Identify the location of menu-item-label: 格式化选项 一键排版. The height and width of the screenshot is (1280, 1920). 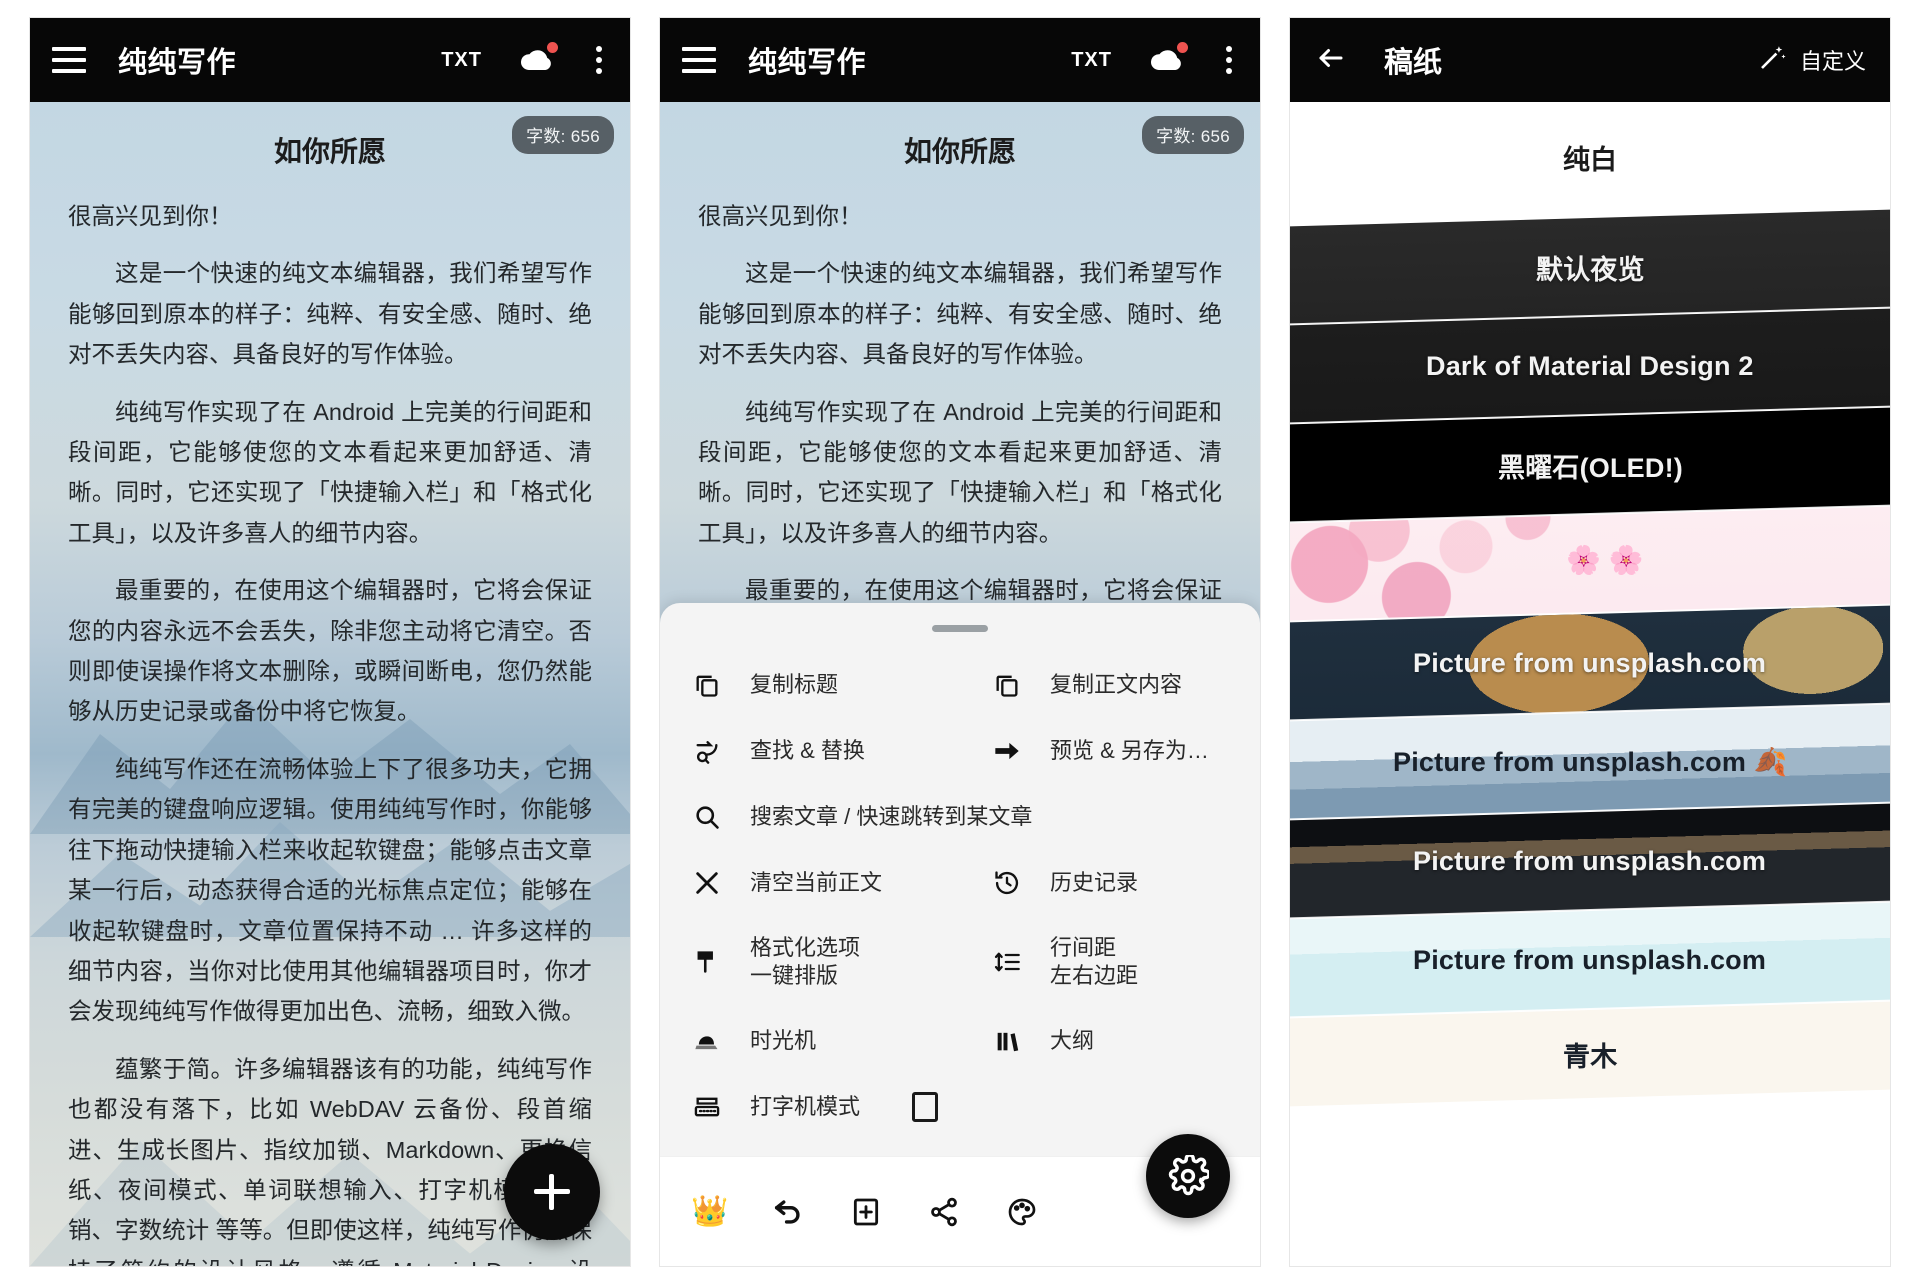
(805, 962).